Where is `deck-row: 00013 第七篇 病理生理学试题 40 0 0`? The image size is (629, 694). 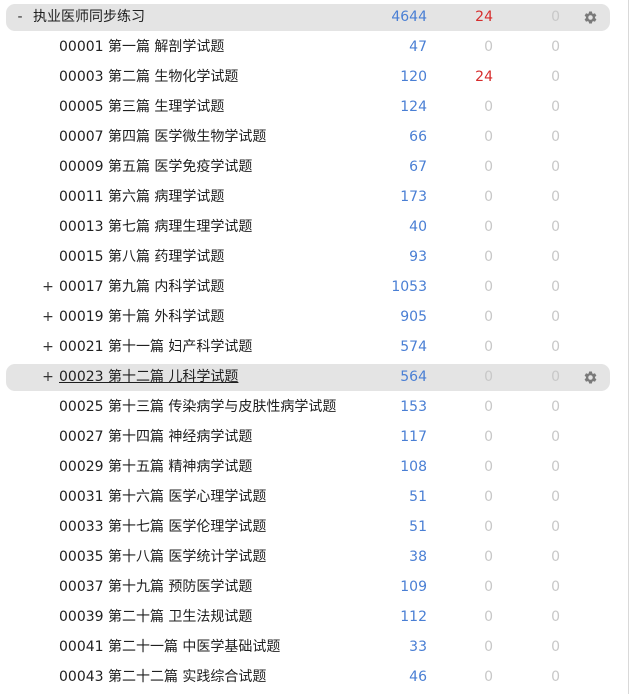
deck-row: 00013 第七篇 病理生理学试题 40 0 0 is located at coordinates (310, 227).